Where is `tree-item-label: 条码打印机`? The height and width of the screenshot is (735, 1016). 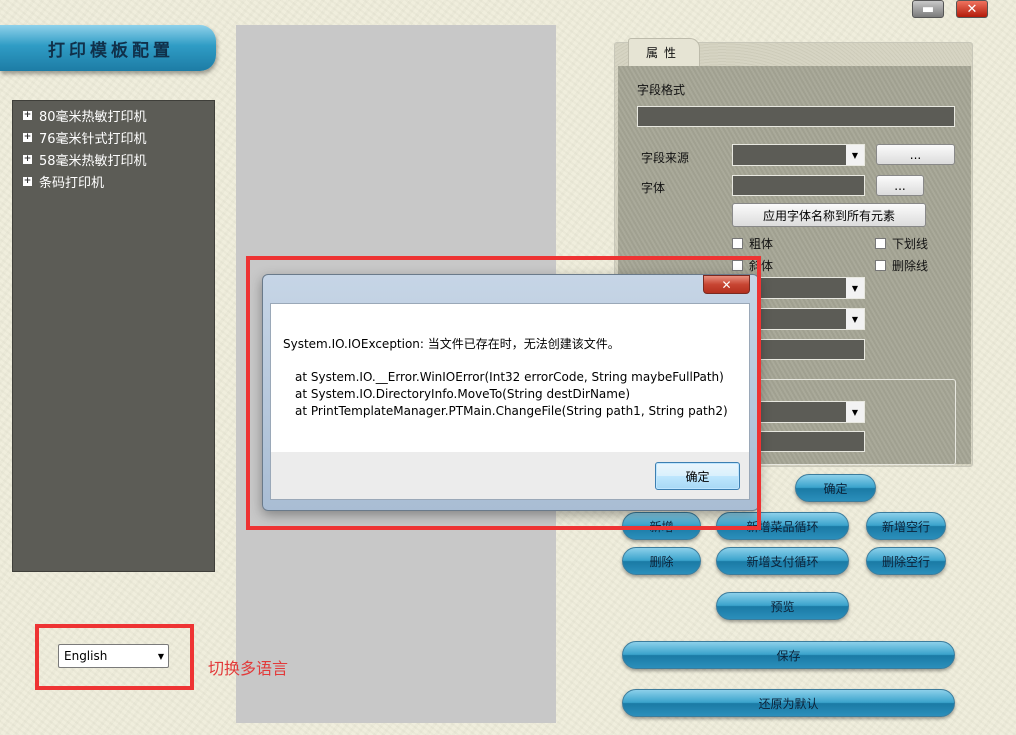 tree-item-label: 条码打印机 is located at coordinates (72, 183).